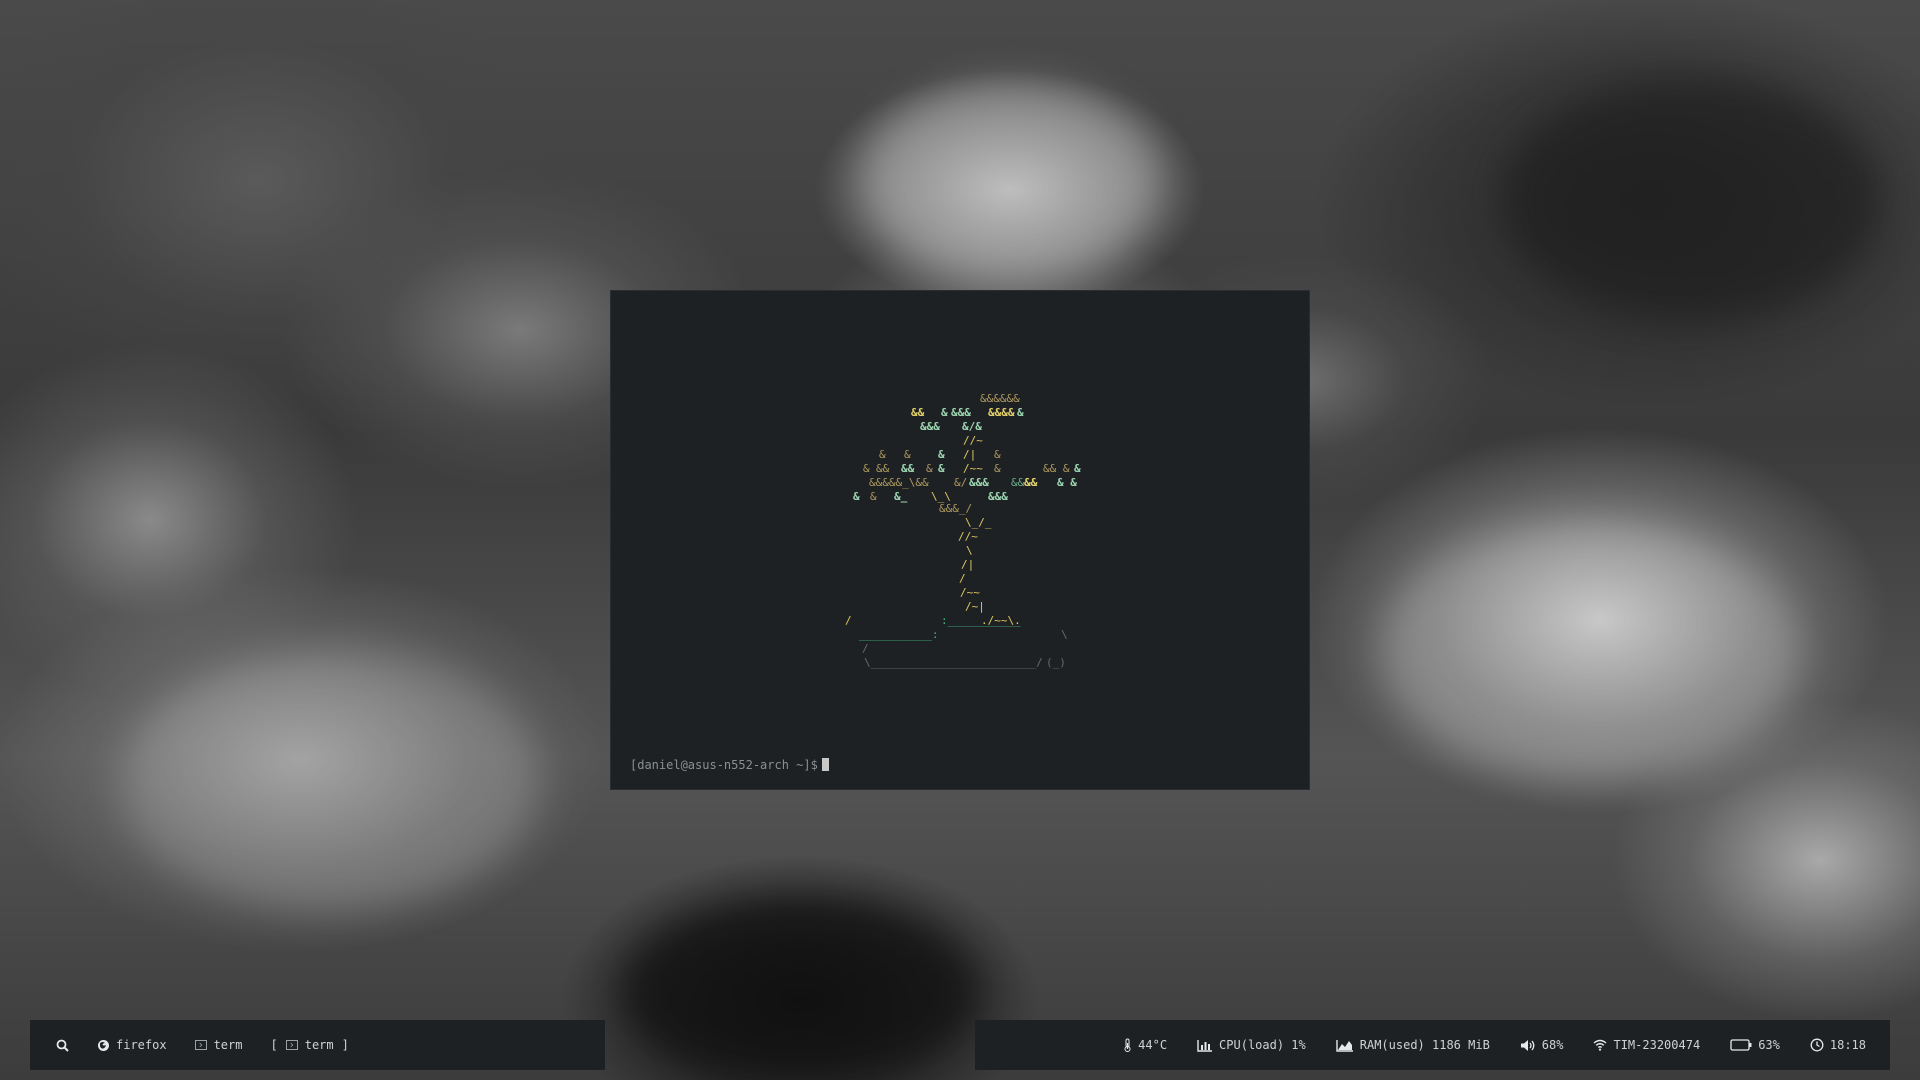 The width and height of the screenshot is (1920, 1080). I want to click on ram-widget: RAM(used) 1186 MiB, so click(1413, 1045).